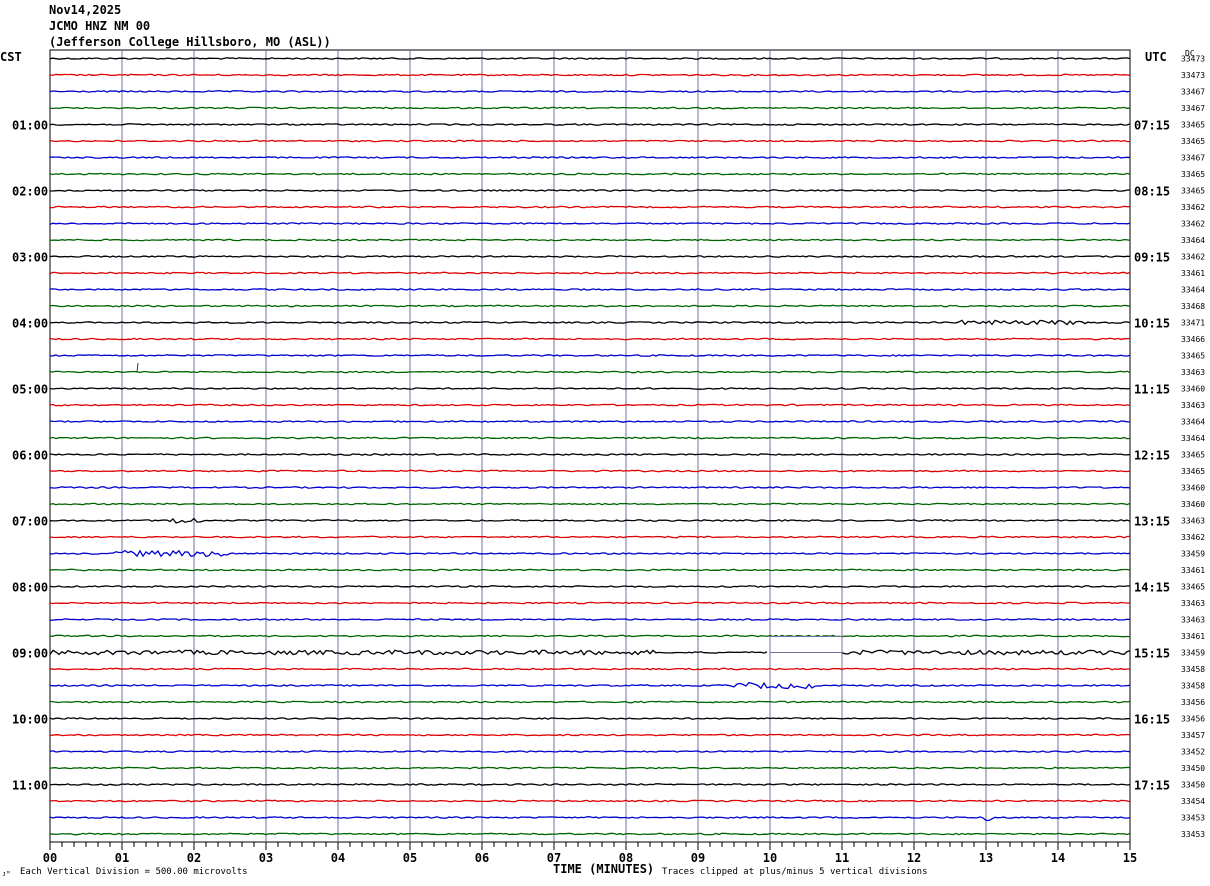  Describe the element at coordinates (1193, 653) in the screenshot. I see `dc-offset-label: 33459` at that location.